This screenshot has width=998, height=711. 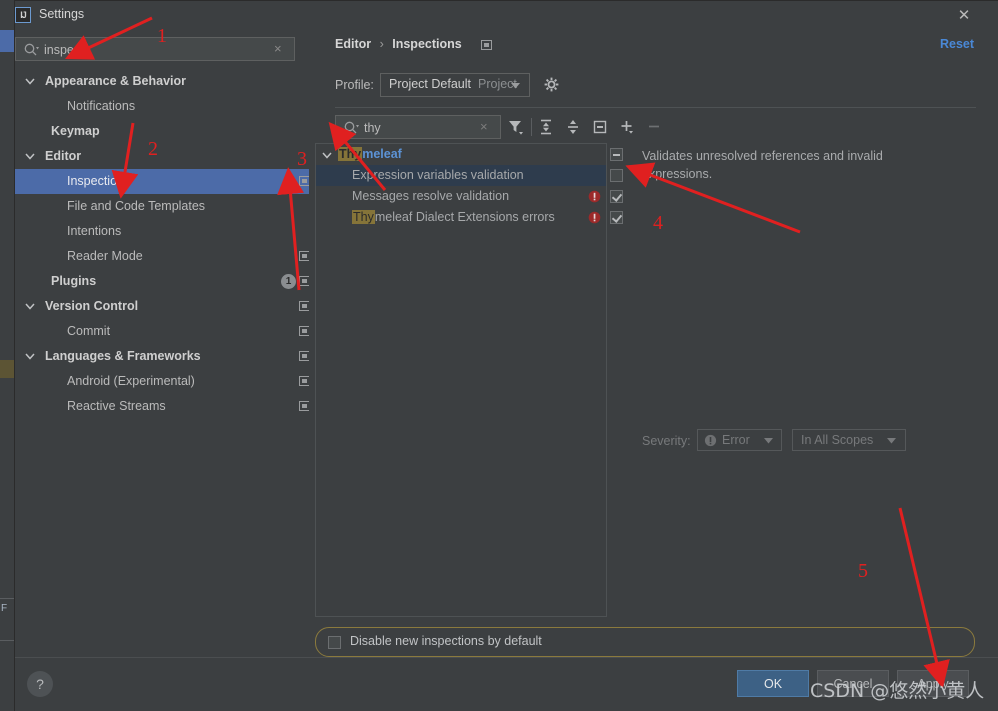 What do you see at coordinates (89, 331) in the screenshot?
I see `sidebar-item-label: Commit` at bounding box center [89, 331].